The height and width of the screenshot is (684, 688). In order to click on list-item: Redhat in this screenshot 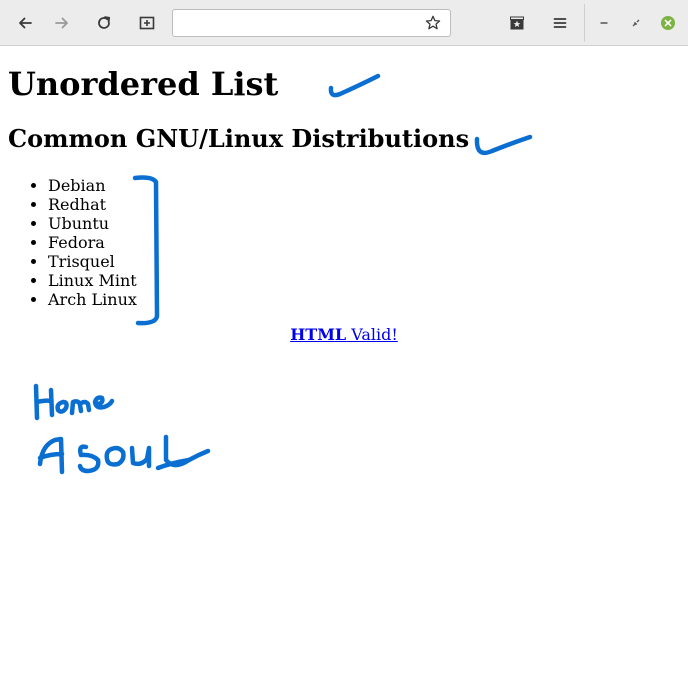, I will do `click(92, 204)`.